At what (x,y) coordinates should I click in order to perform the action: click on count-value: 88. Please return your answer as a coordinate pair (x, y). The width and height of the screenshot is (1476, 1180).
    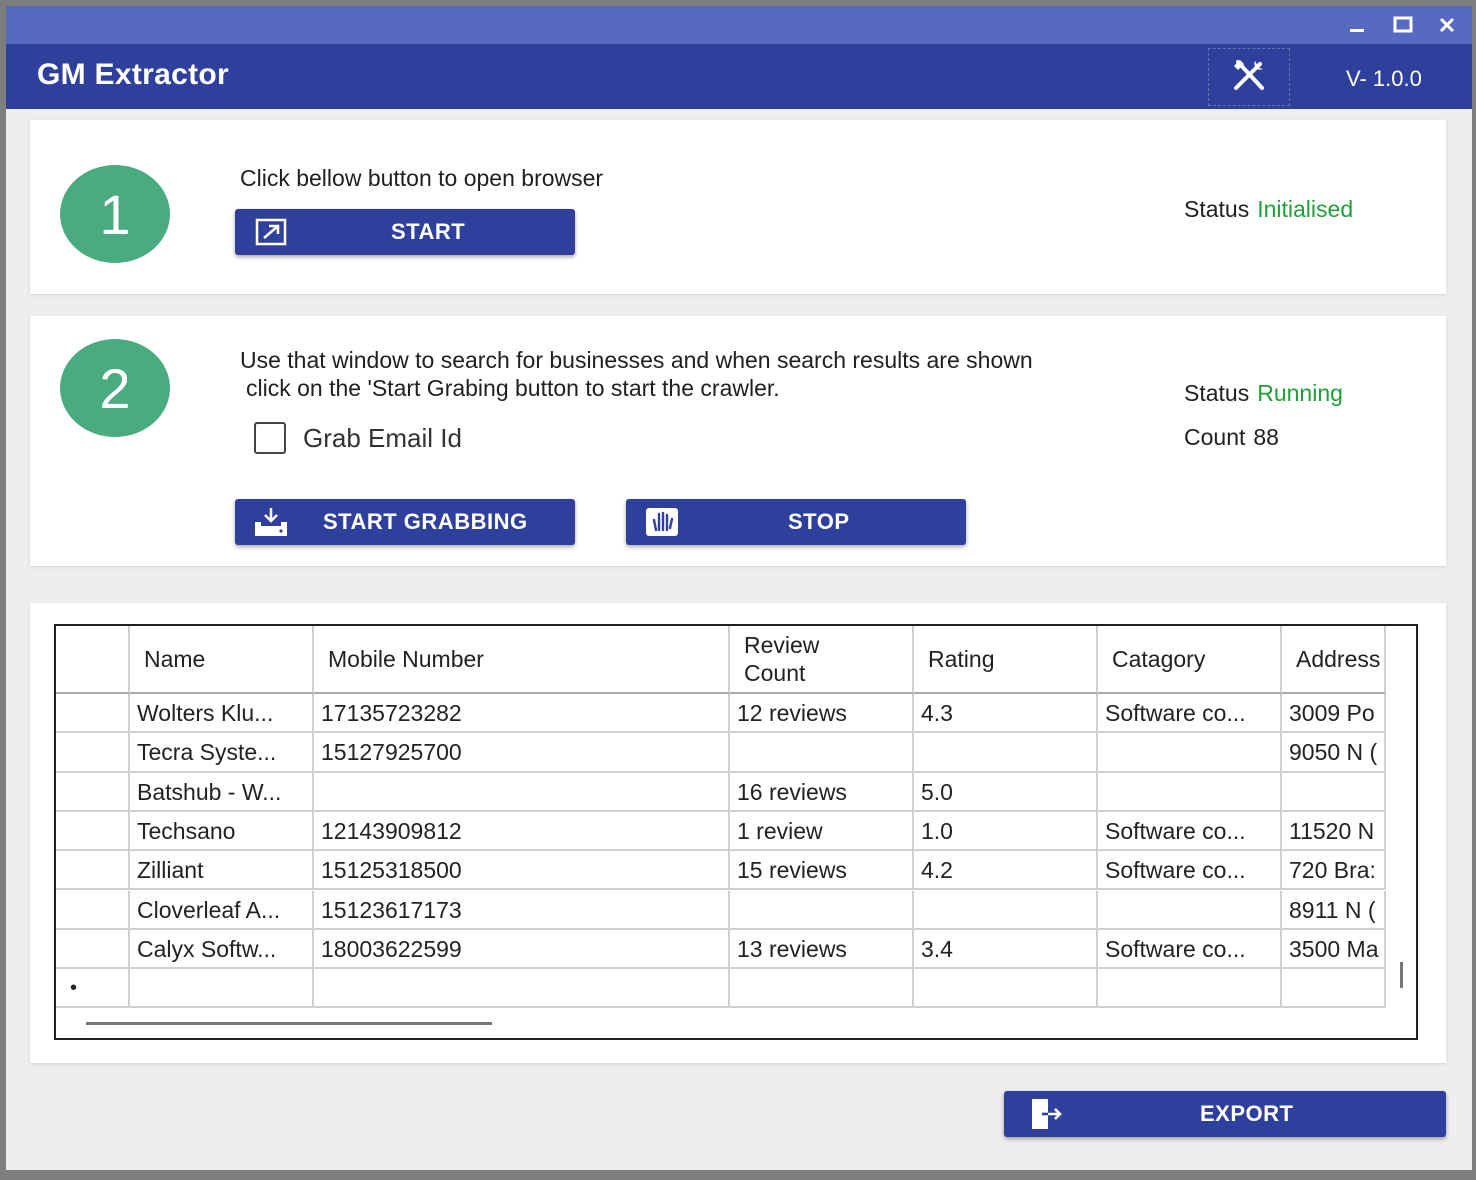
    Looking at the image, I should click on (1266, 437).